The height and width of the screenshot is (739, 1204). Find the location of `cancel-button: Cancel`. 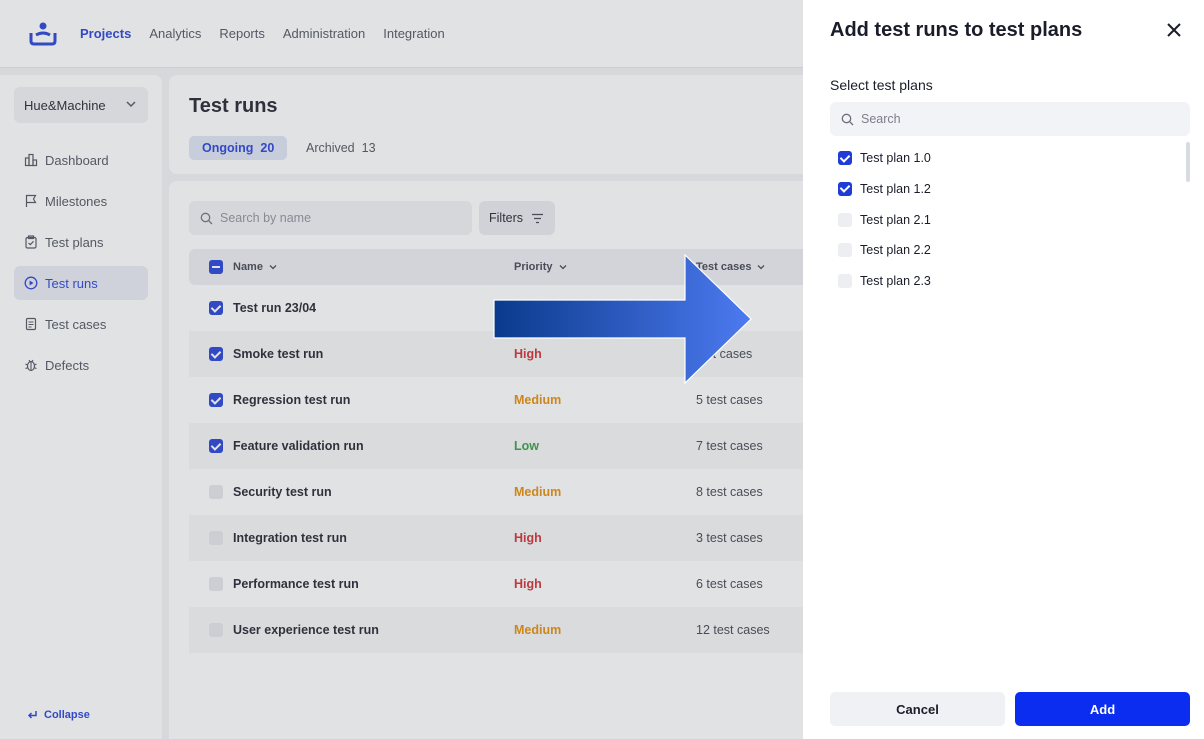

cancel-button: Cancel is located at coordinates (917, 709).